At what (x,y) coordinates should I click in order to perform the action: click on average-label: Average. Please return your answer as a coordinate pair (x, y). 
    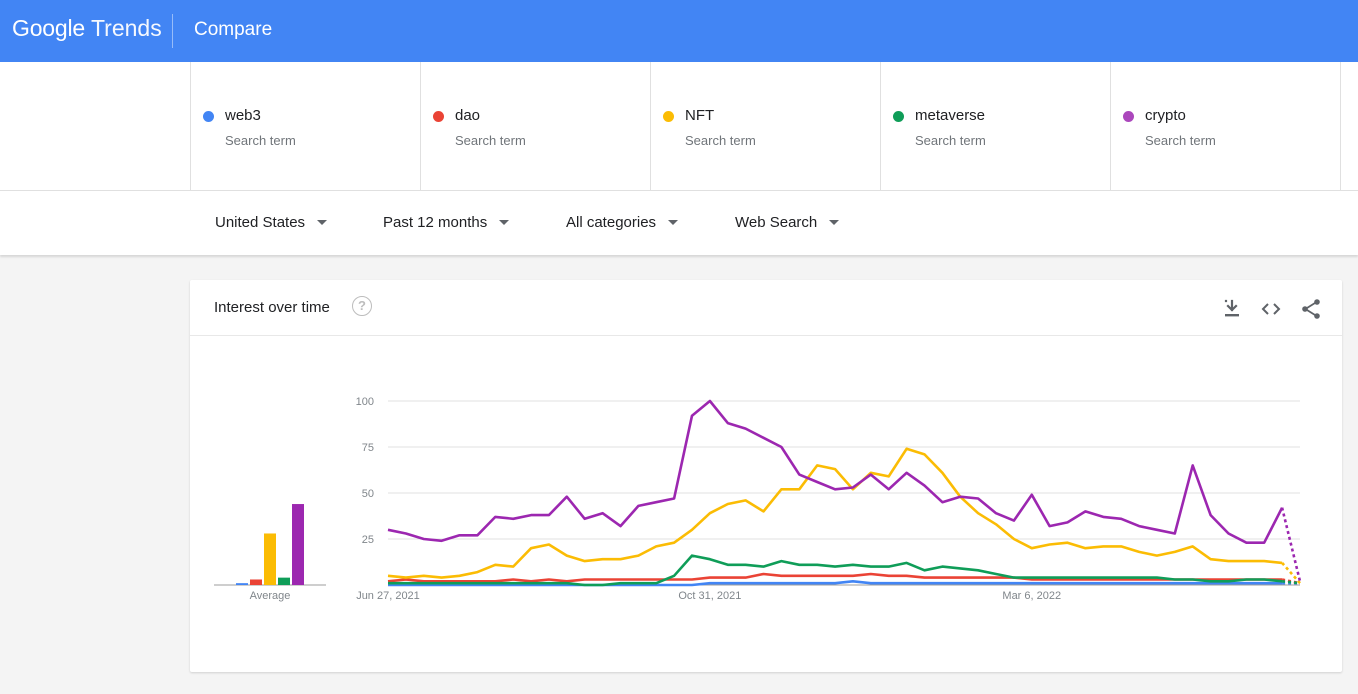
    Looking at the image, I should click on (270, 596).